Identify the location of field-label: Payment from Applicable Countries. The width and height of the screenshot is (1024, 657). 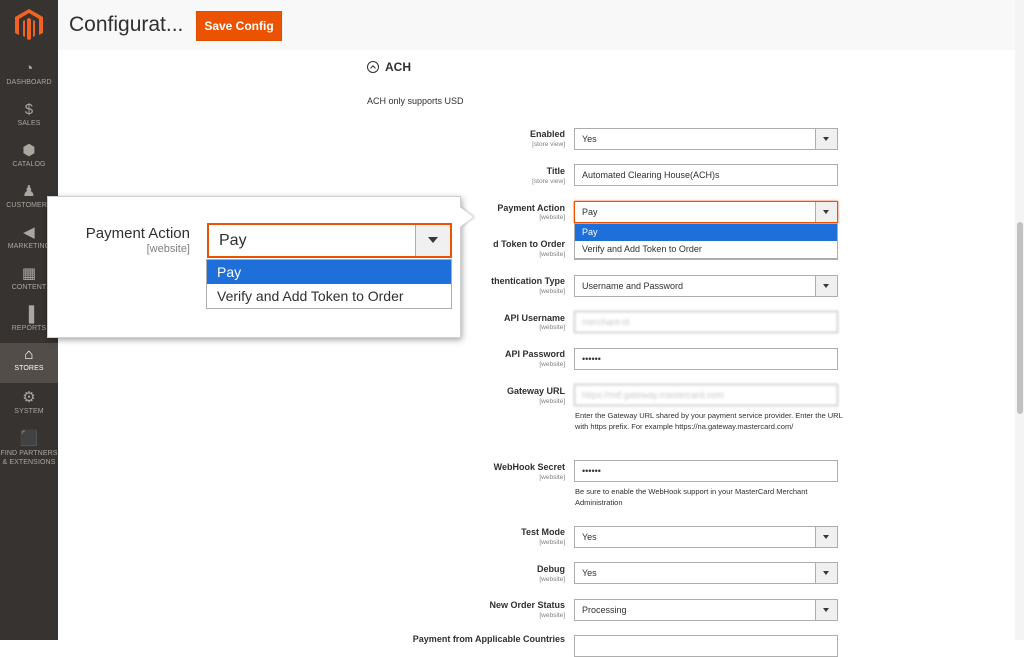
(489, 639).